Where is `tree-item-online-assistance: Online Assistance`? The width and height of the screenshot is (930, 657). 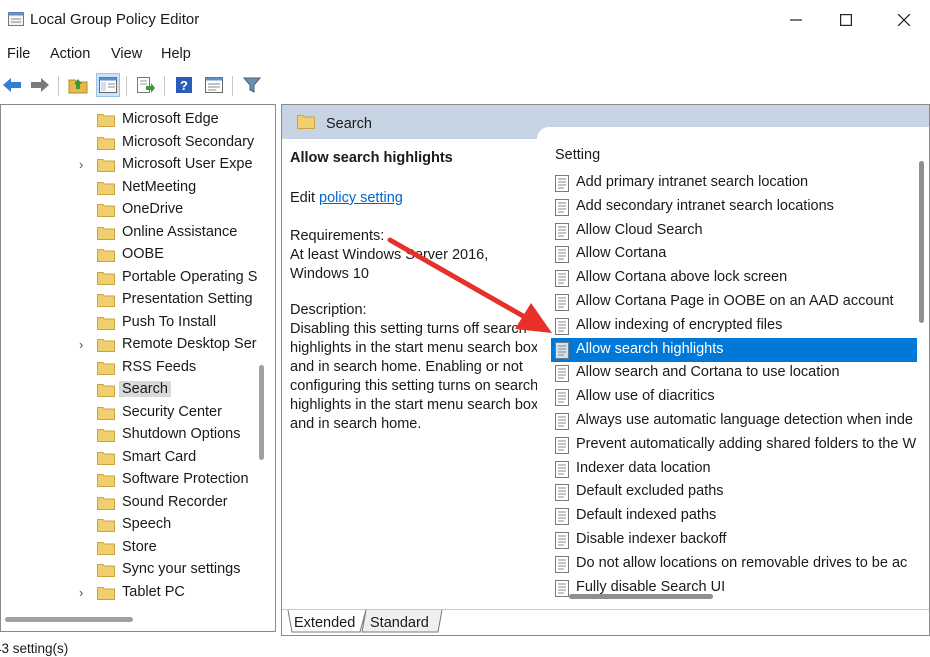
tree-item-online-assistance: Online Assistance is located at coordinates (138, 233).